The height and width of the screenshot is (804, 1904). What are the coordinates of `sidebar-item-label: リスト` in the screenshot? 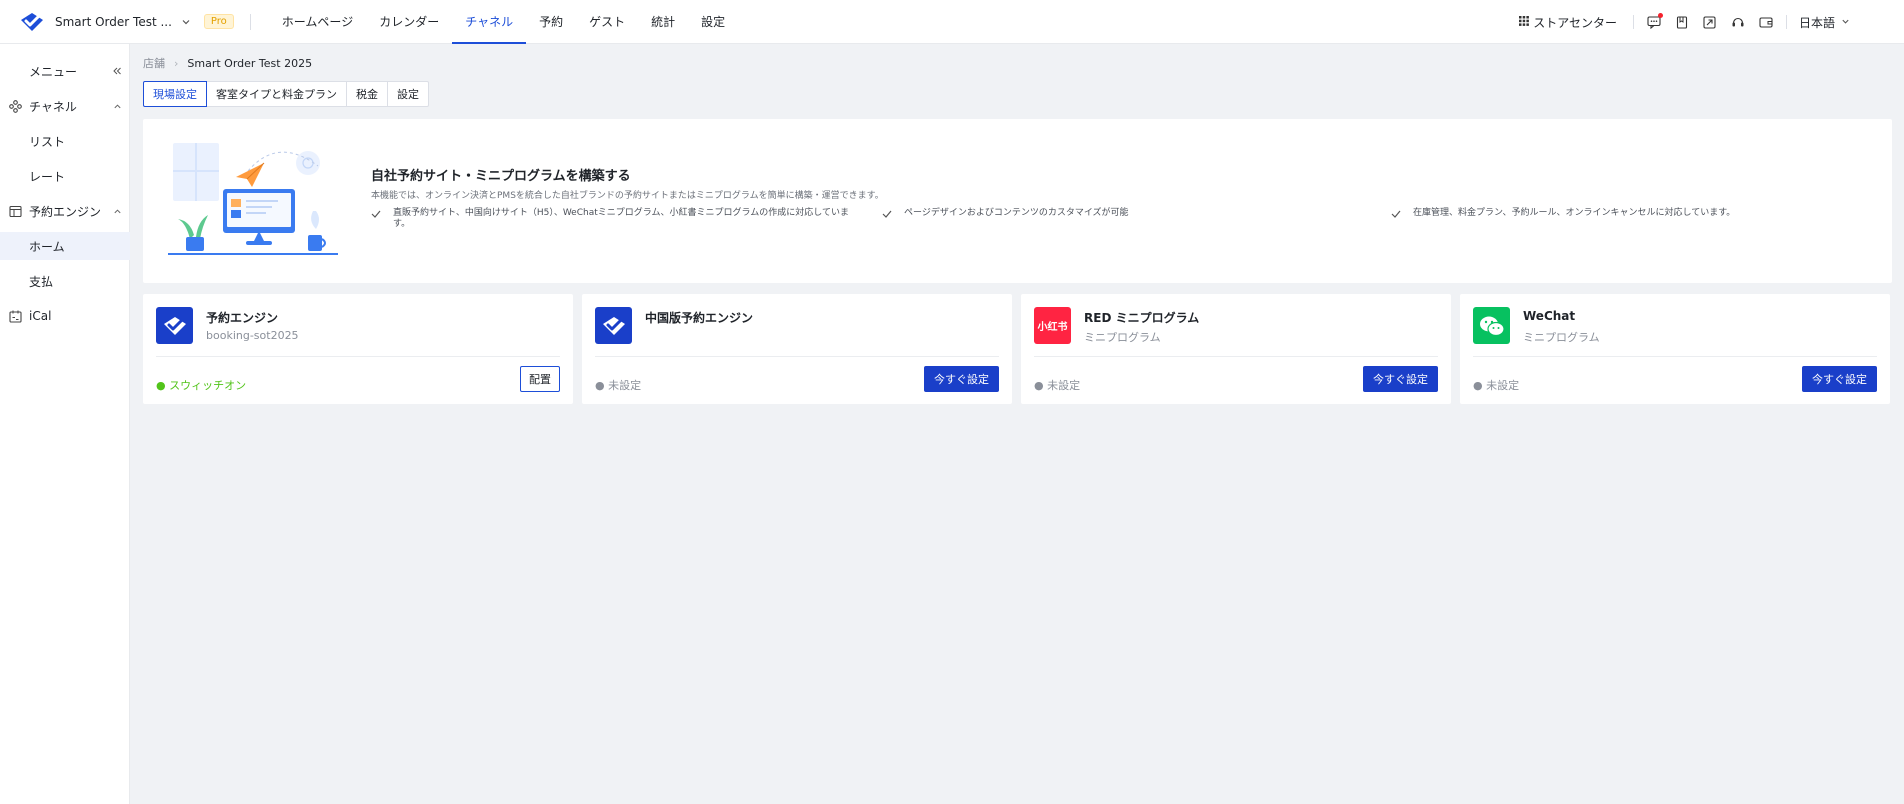 It's located at (47, 141).